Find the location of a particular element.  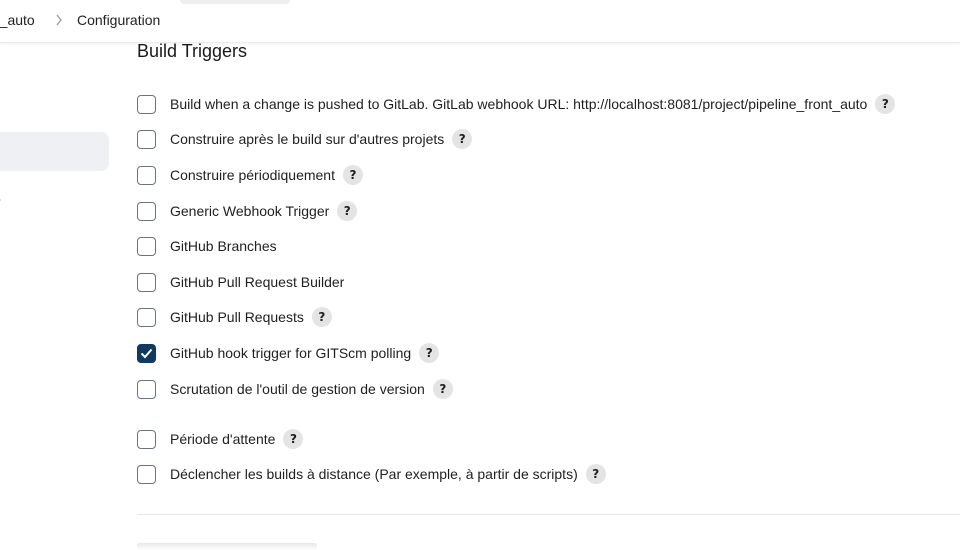

section-title: Build Triggers is located at coordinates (192, 51).